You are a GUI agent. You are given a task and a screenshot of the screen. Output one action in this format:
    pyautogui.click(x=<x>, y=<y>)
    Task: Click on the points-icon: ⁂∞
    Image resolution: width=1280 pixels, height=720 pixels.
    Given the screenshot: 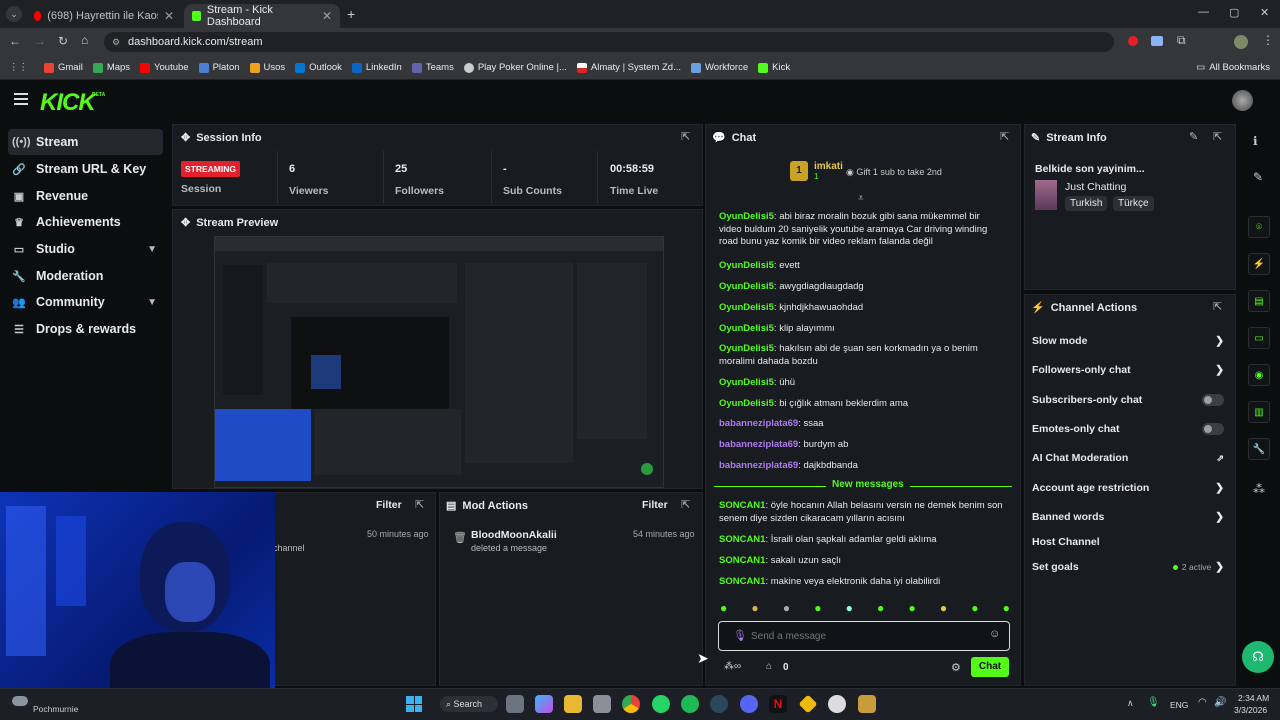 What is the action you would take?
    pyautogui.click(x=732, y=666)
    